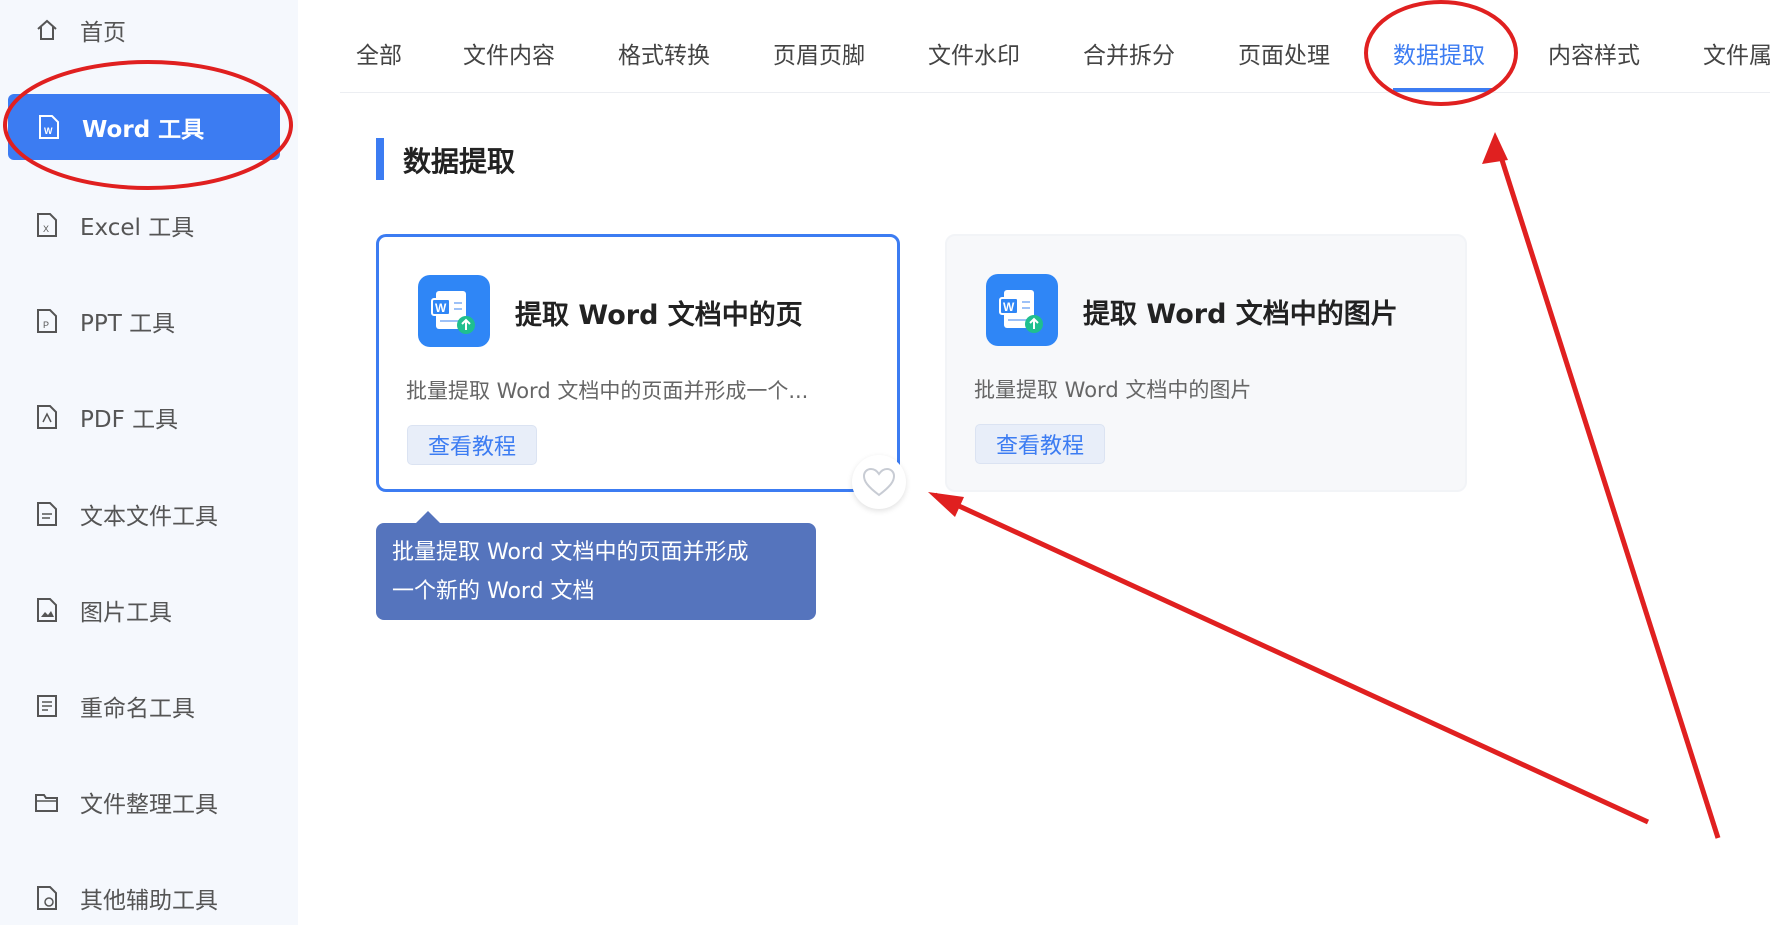  What do you see at coordinates (137, 709) in the screenshot?
I see `sidebar-item-label: 重命名工具` at bounding box center [137, 709].